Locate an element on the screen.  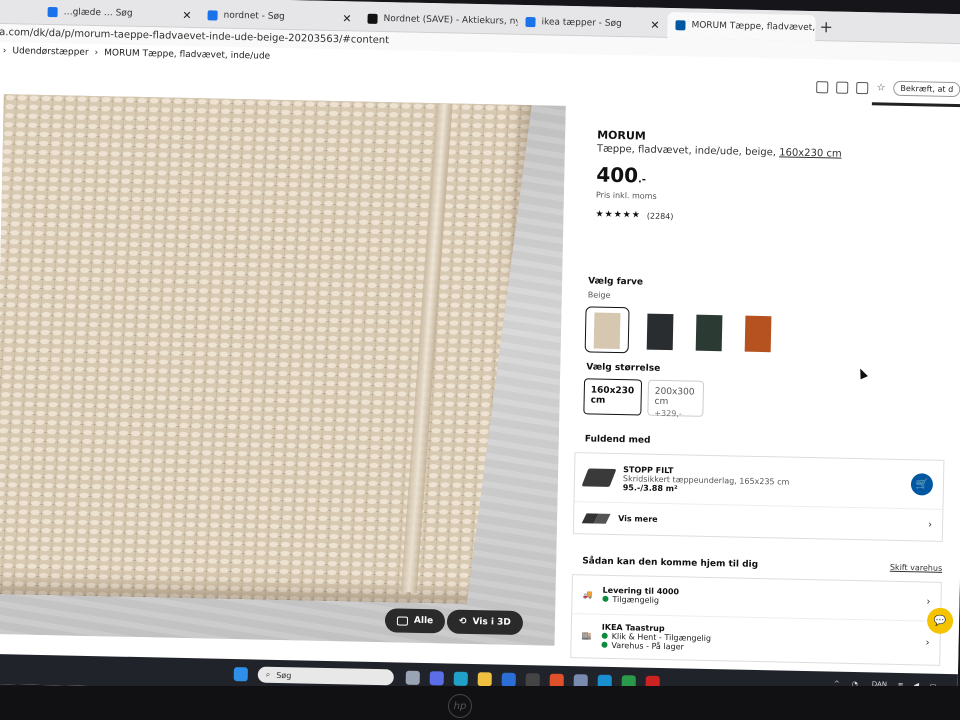
gallery-icon is located at coordinates (402, 620).